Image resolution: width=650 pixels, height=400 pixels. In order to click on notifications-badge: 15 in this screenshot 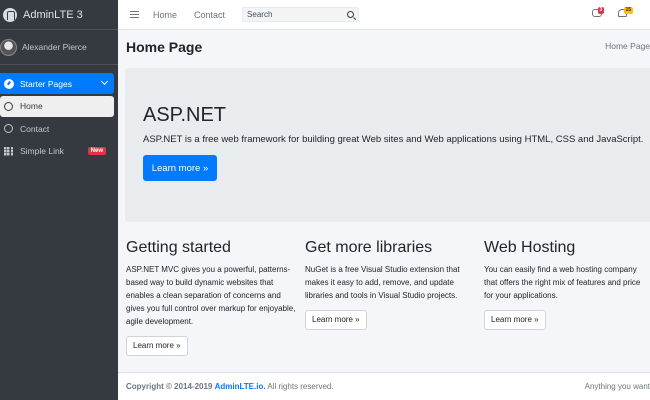, I will do `click(628, 10)`.